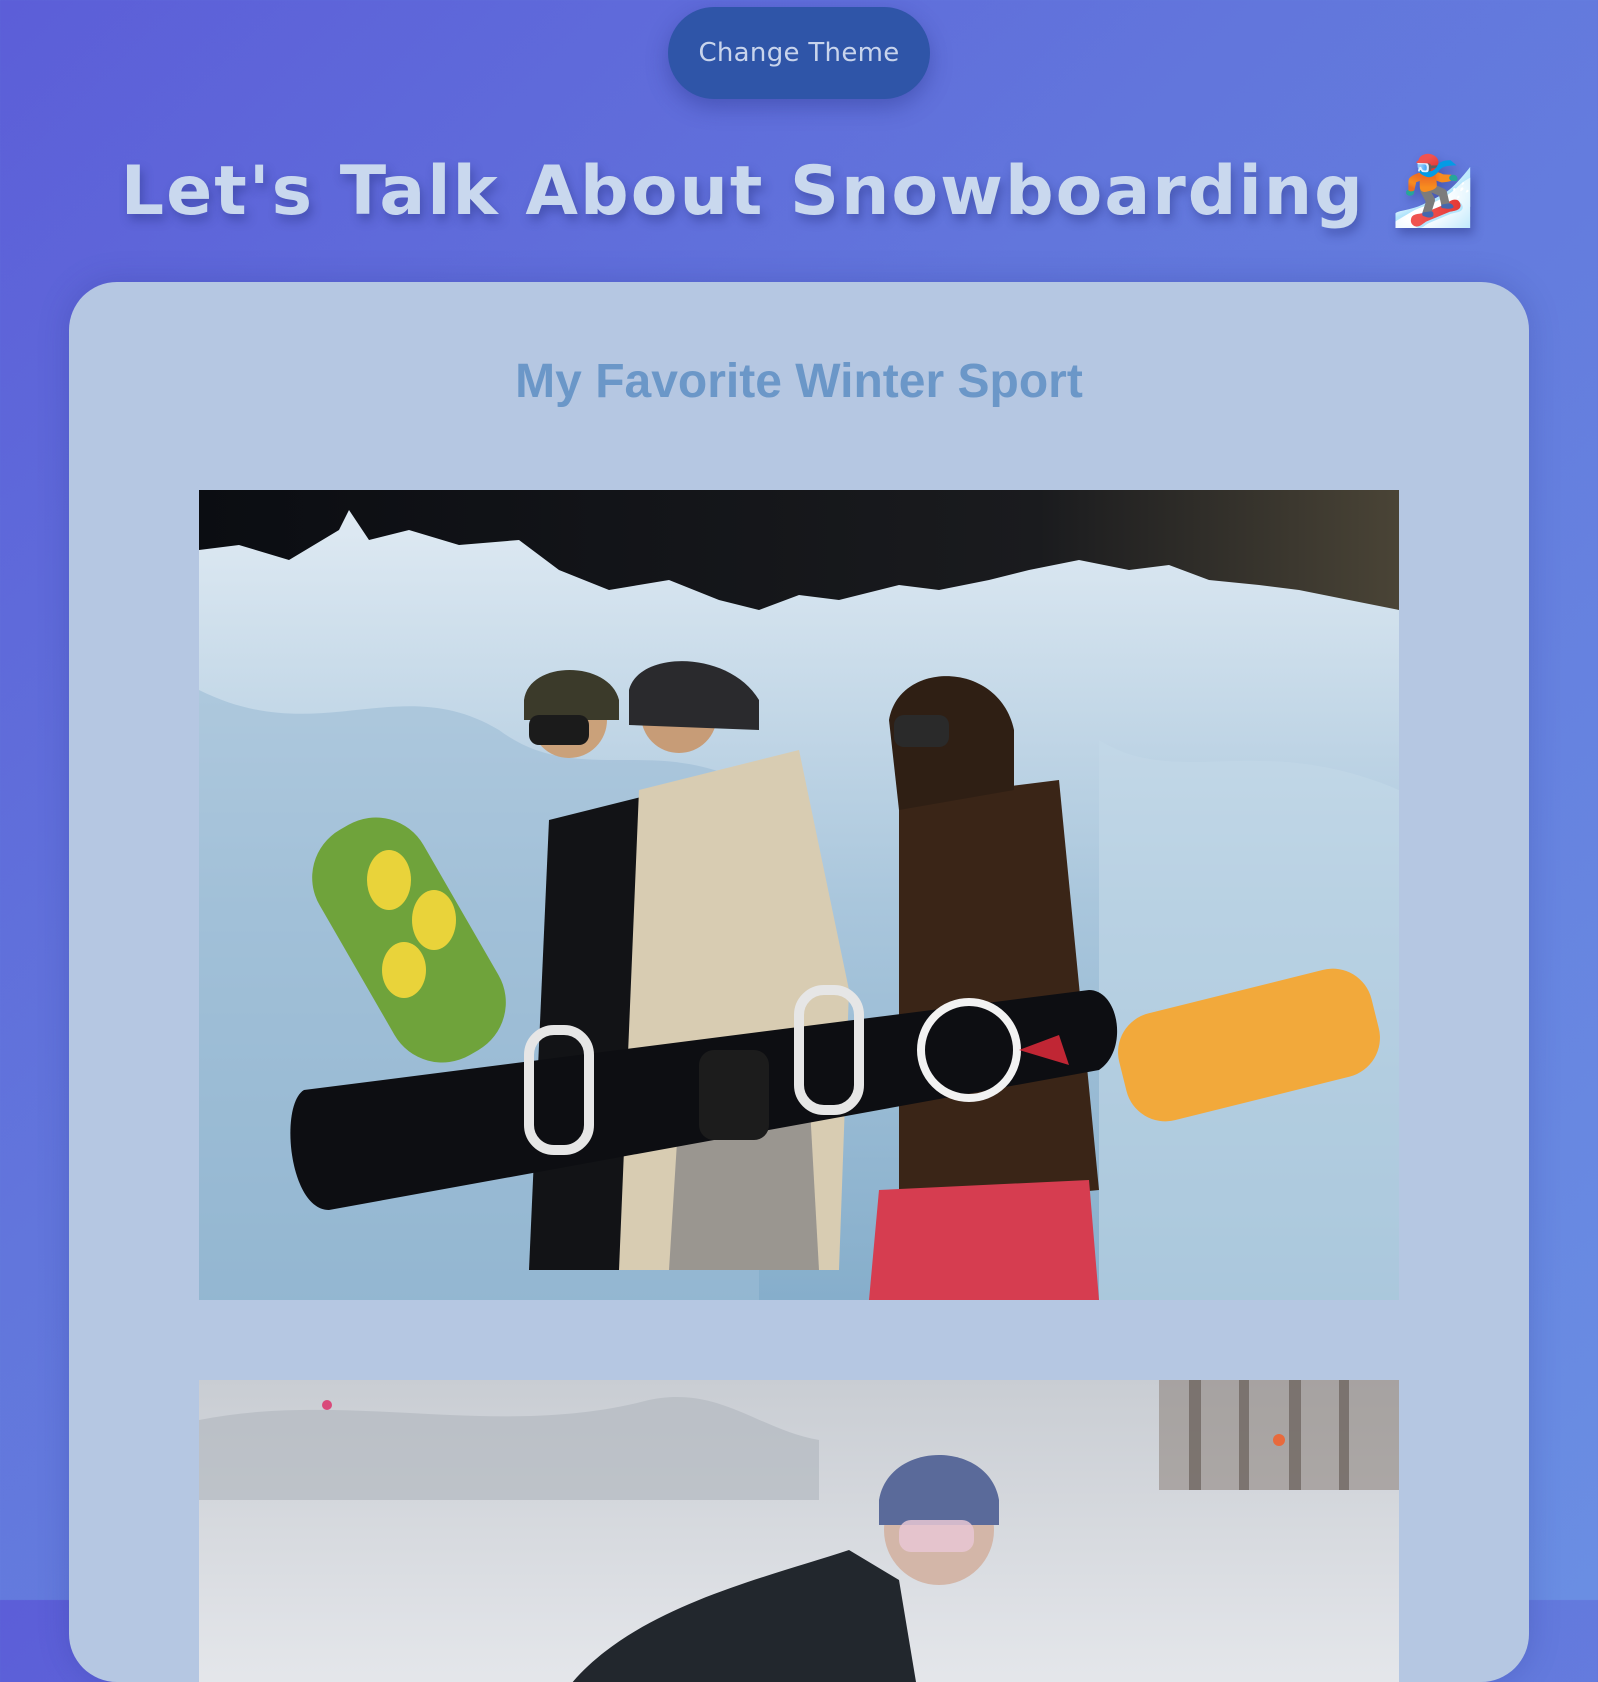 The height and width of the screenshot is (1682, 1598). Describe the element at coordinates (799, 381) in the screenshot. I see `section-heading: My Favorite Winter Sport` at that location.